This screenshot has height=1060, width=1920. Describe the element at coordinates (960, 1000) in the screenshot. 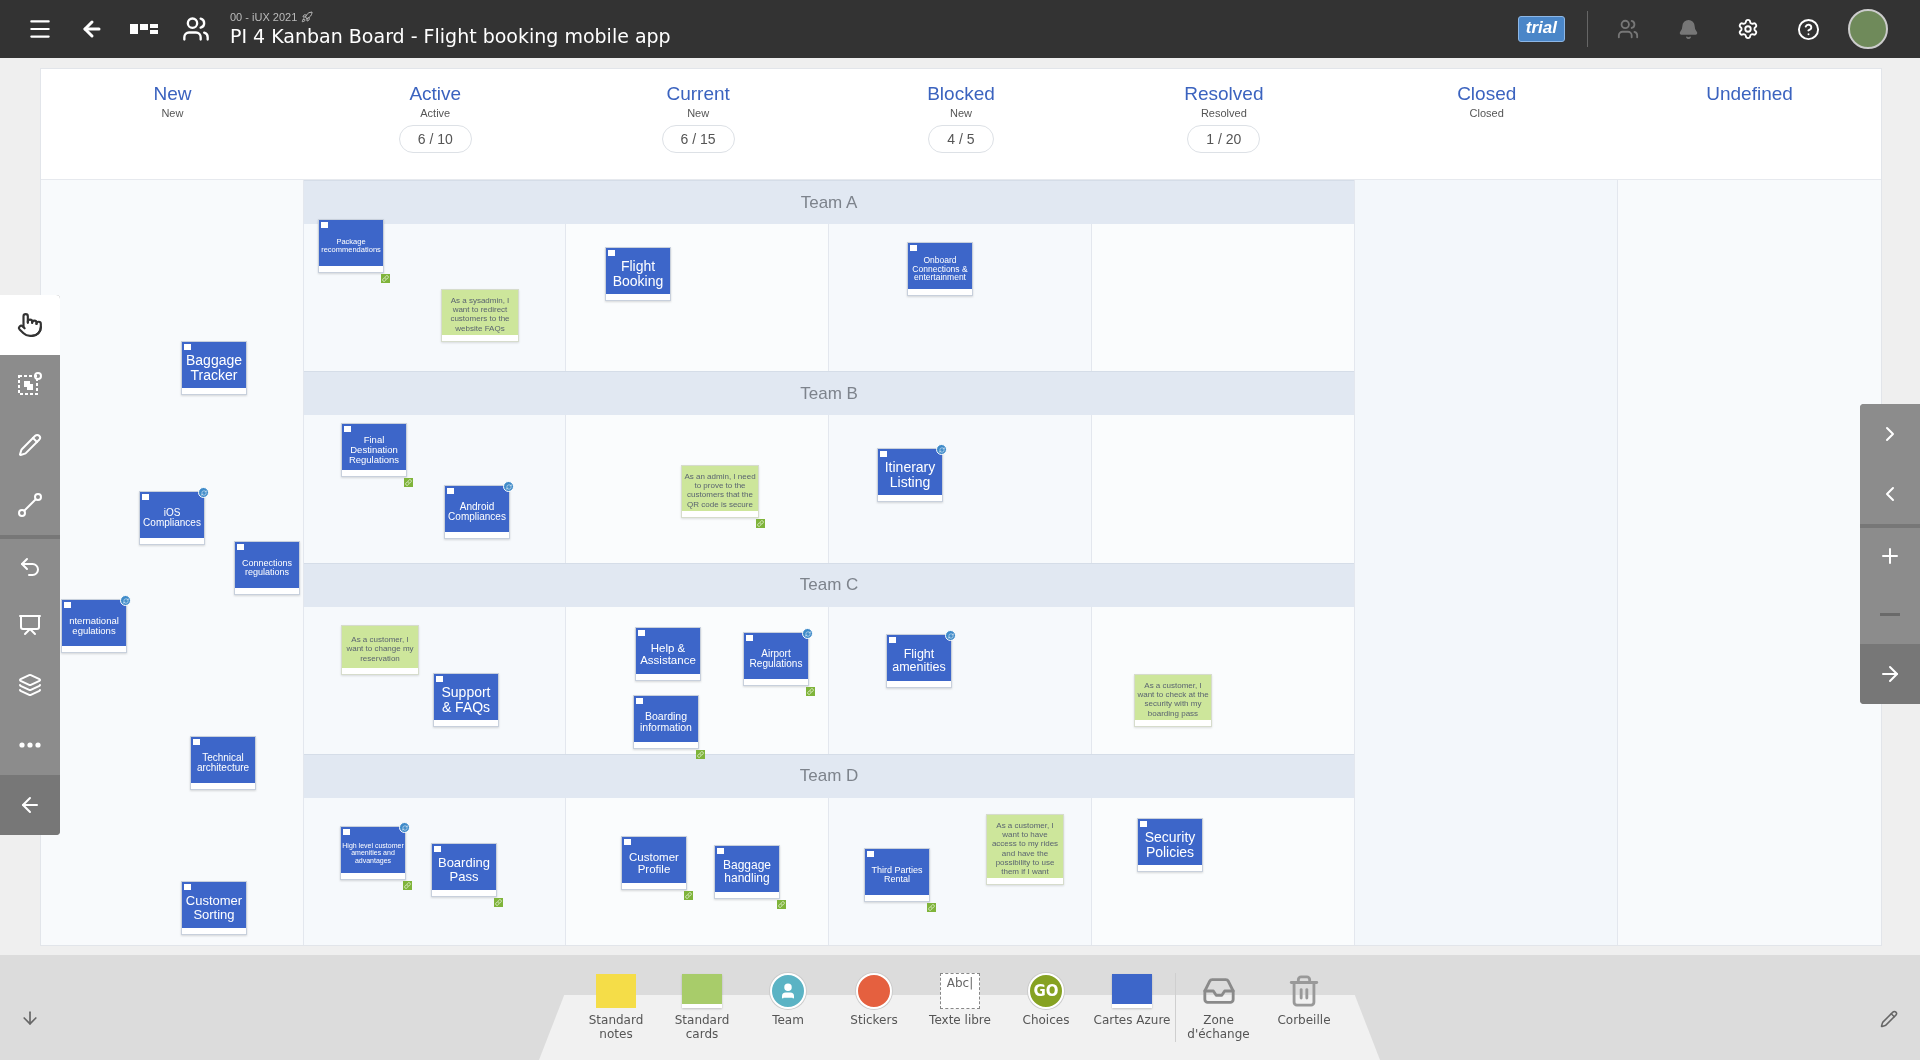

I see `palette-item: Abc| Texte libre` at that location.